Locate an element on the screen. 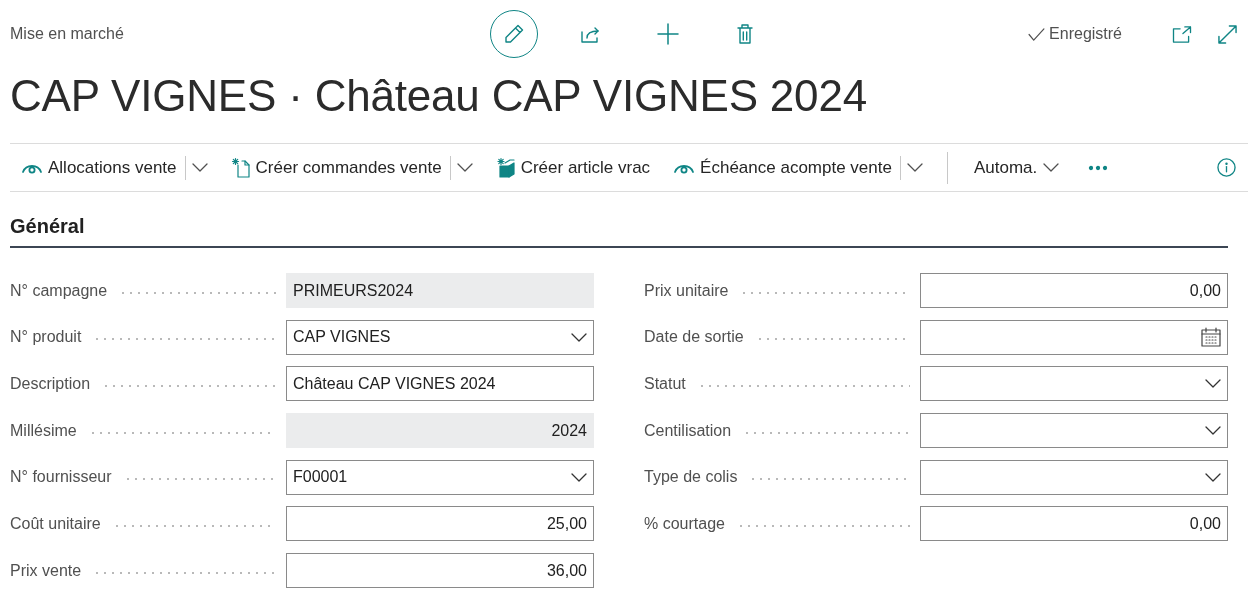  number-field: 36,00 is located at coordinates (440, 571).